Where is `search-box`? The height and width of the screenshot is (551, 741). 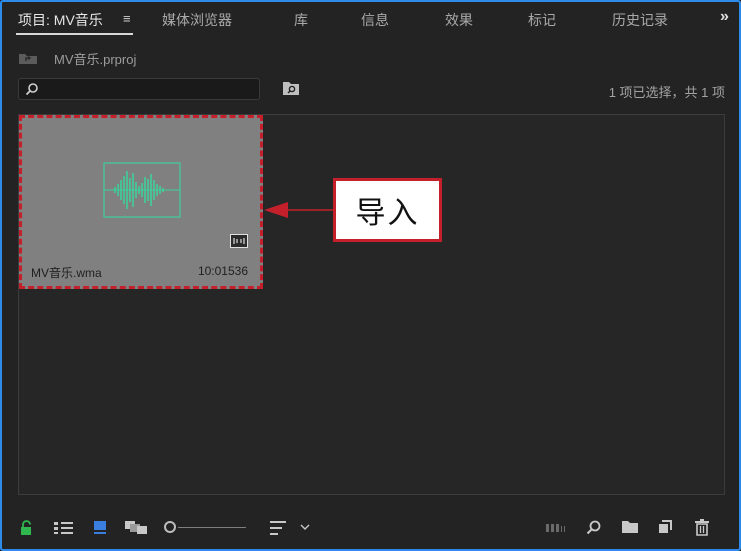 search-box is located at coordinates (139, 89).